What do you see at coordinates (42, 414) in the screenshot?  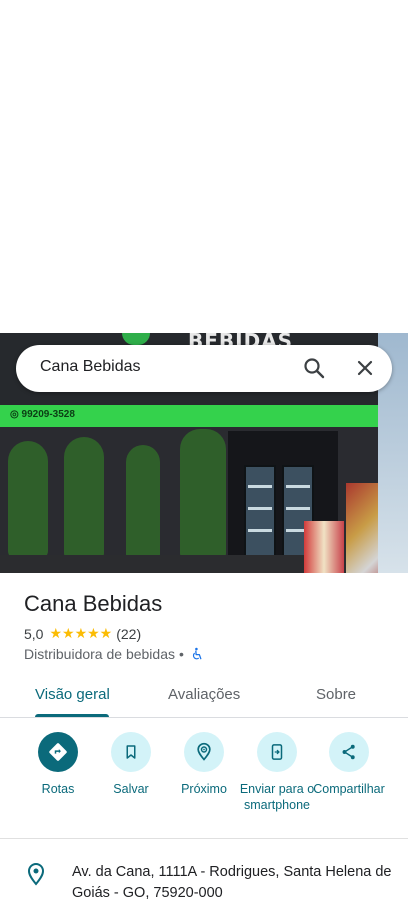 I see `photo-phone-text: ◎ 99209-3528` at bounding box center [42, 414].